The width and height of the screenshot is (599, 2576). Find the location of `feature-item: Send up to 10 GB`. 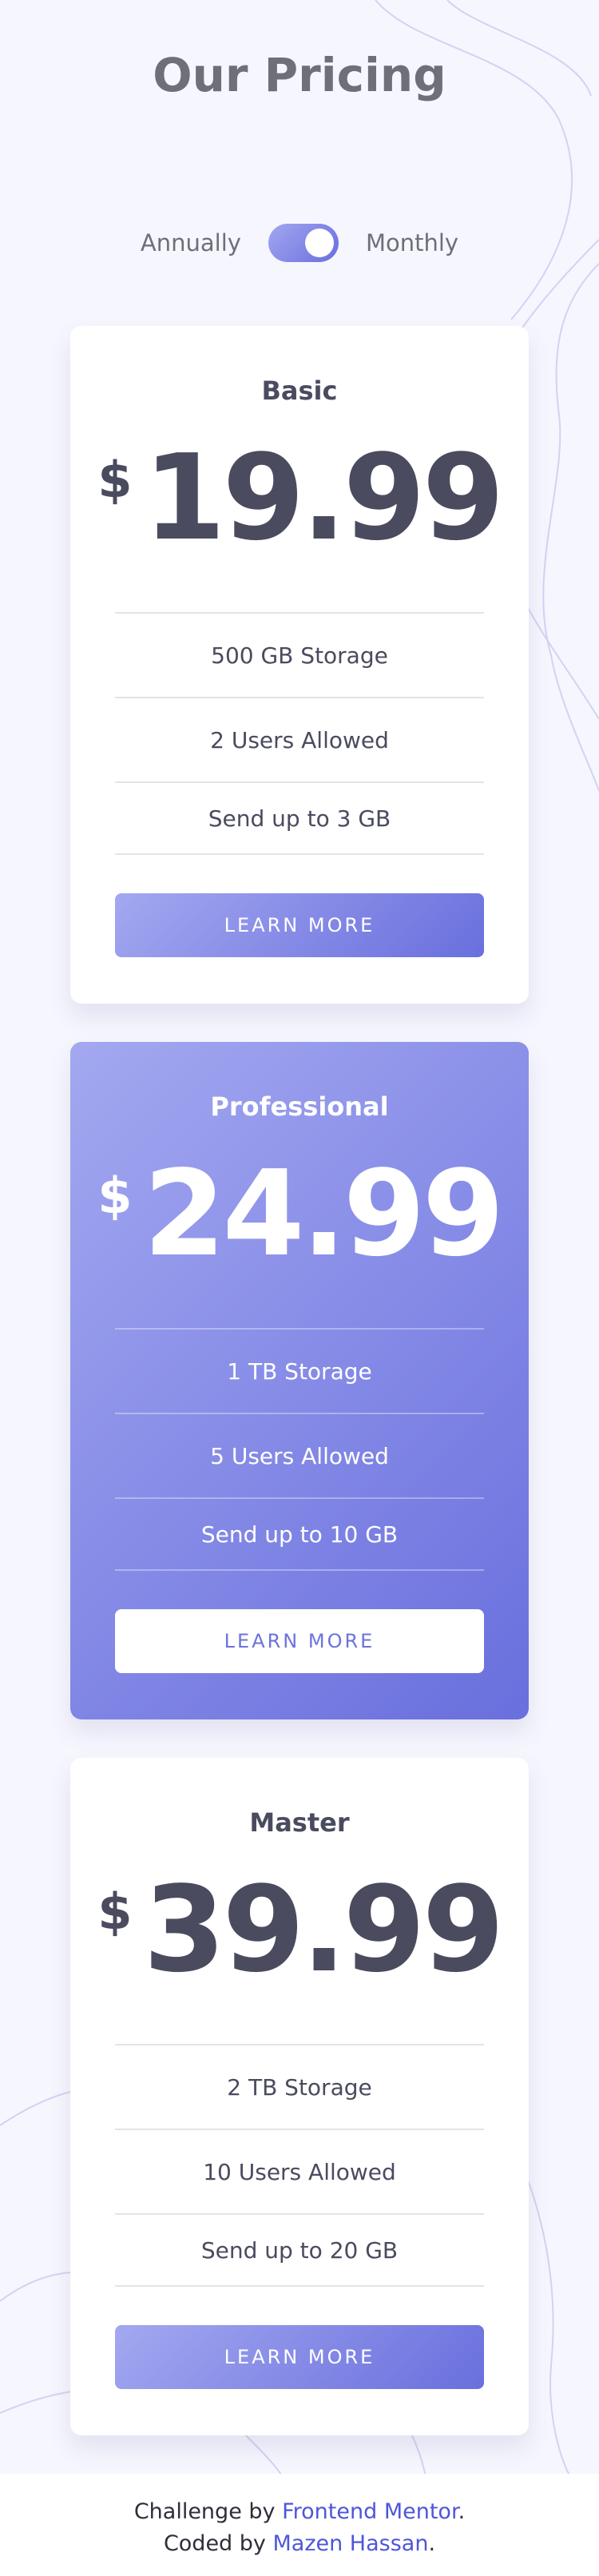

feature-item: Send up to 10 GB is located at coordinates (300, 1535).